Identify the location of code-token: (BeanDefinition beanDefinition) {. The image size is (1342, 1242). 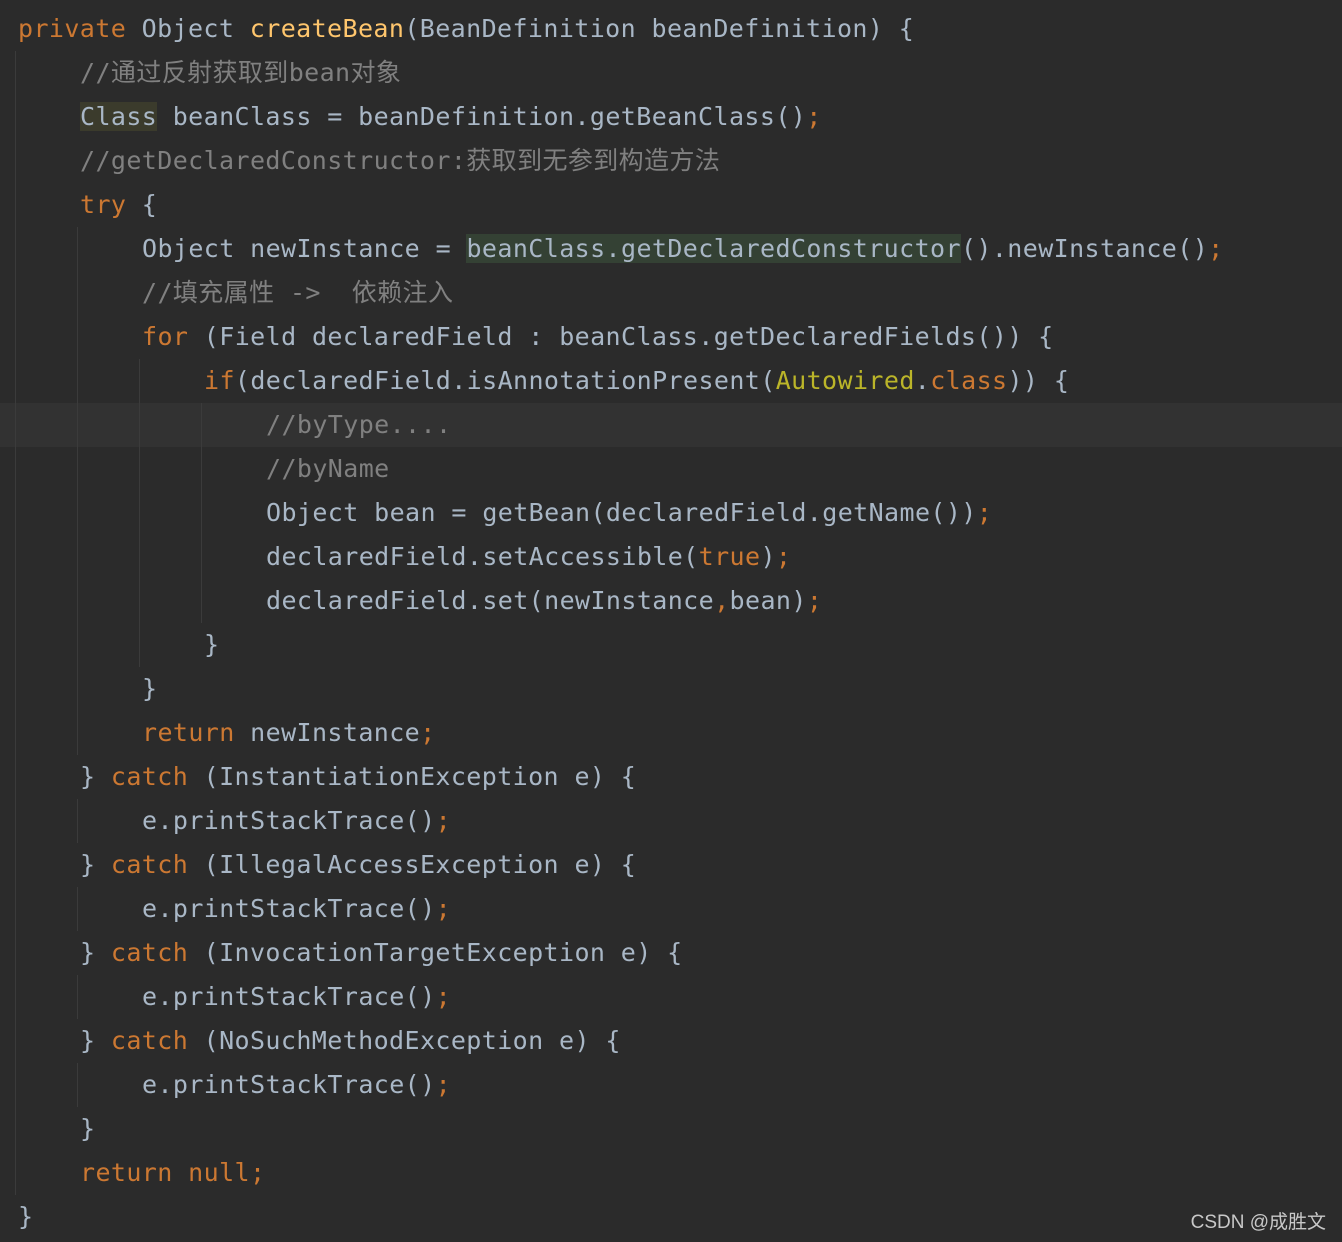
(659, 28).